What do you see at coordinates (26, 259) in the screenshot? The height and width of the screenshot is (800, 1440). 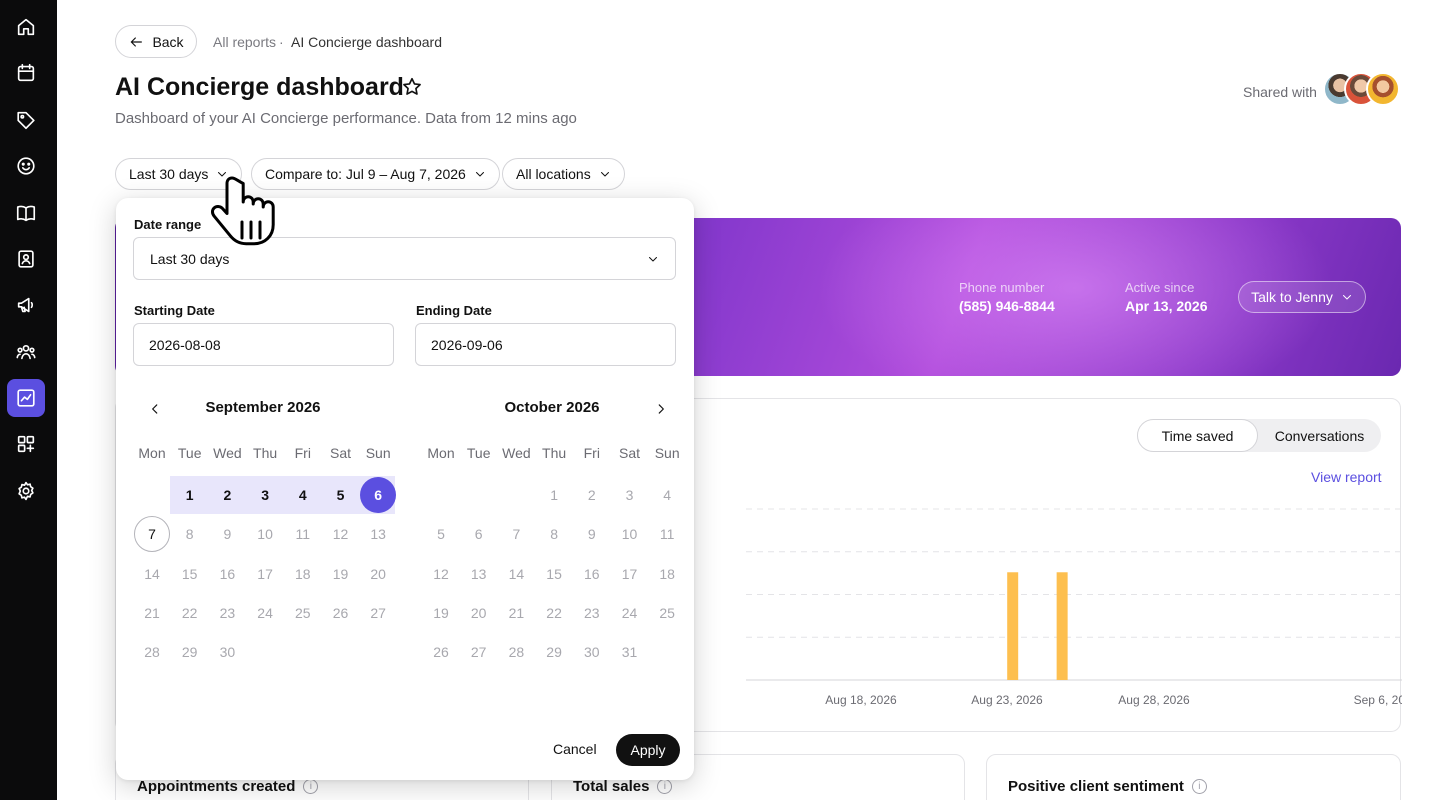 I see `nav-contacts` at bounding box center [26, 259].